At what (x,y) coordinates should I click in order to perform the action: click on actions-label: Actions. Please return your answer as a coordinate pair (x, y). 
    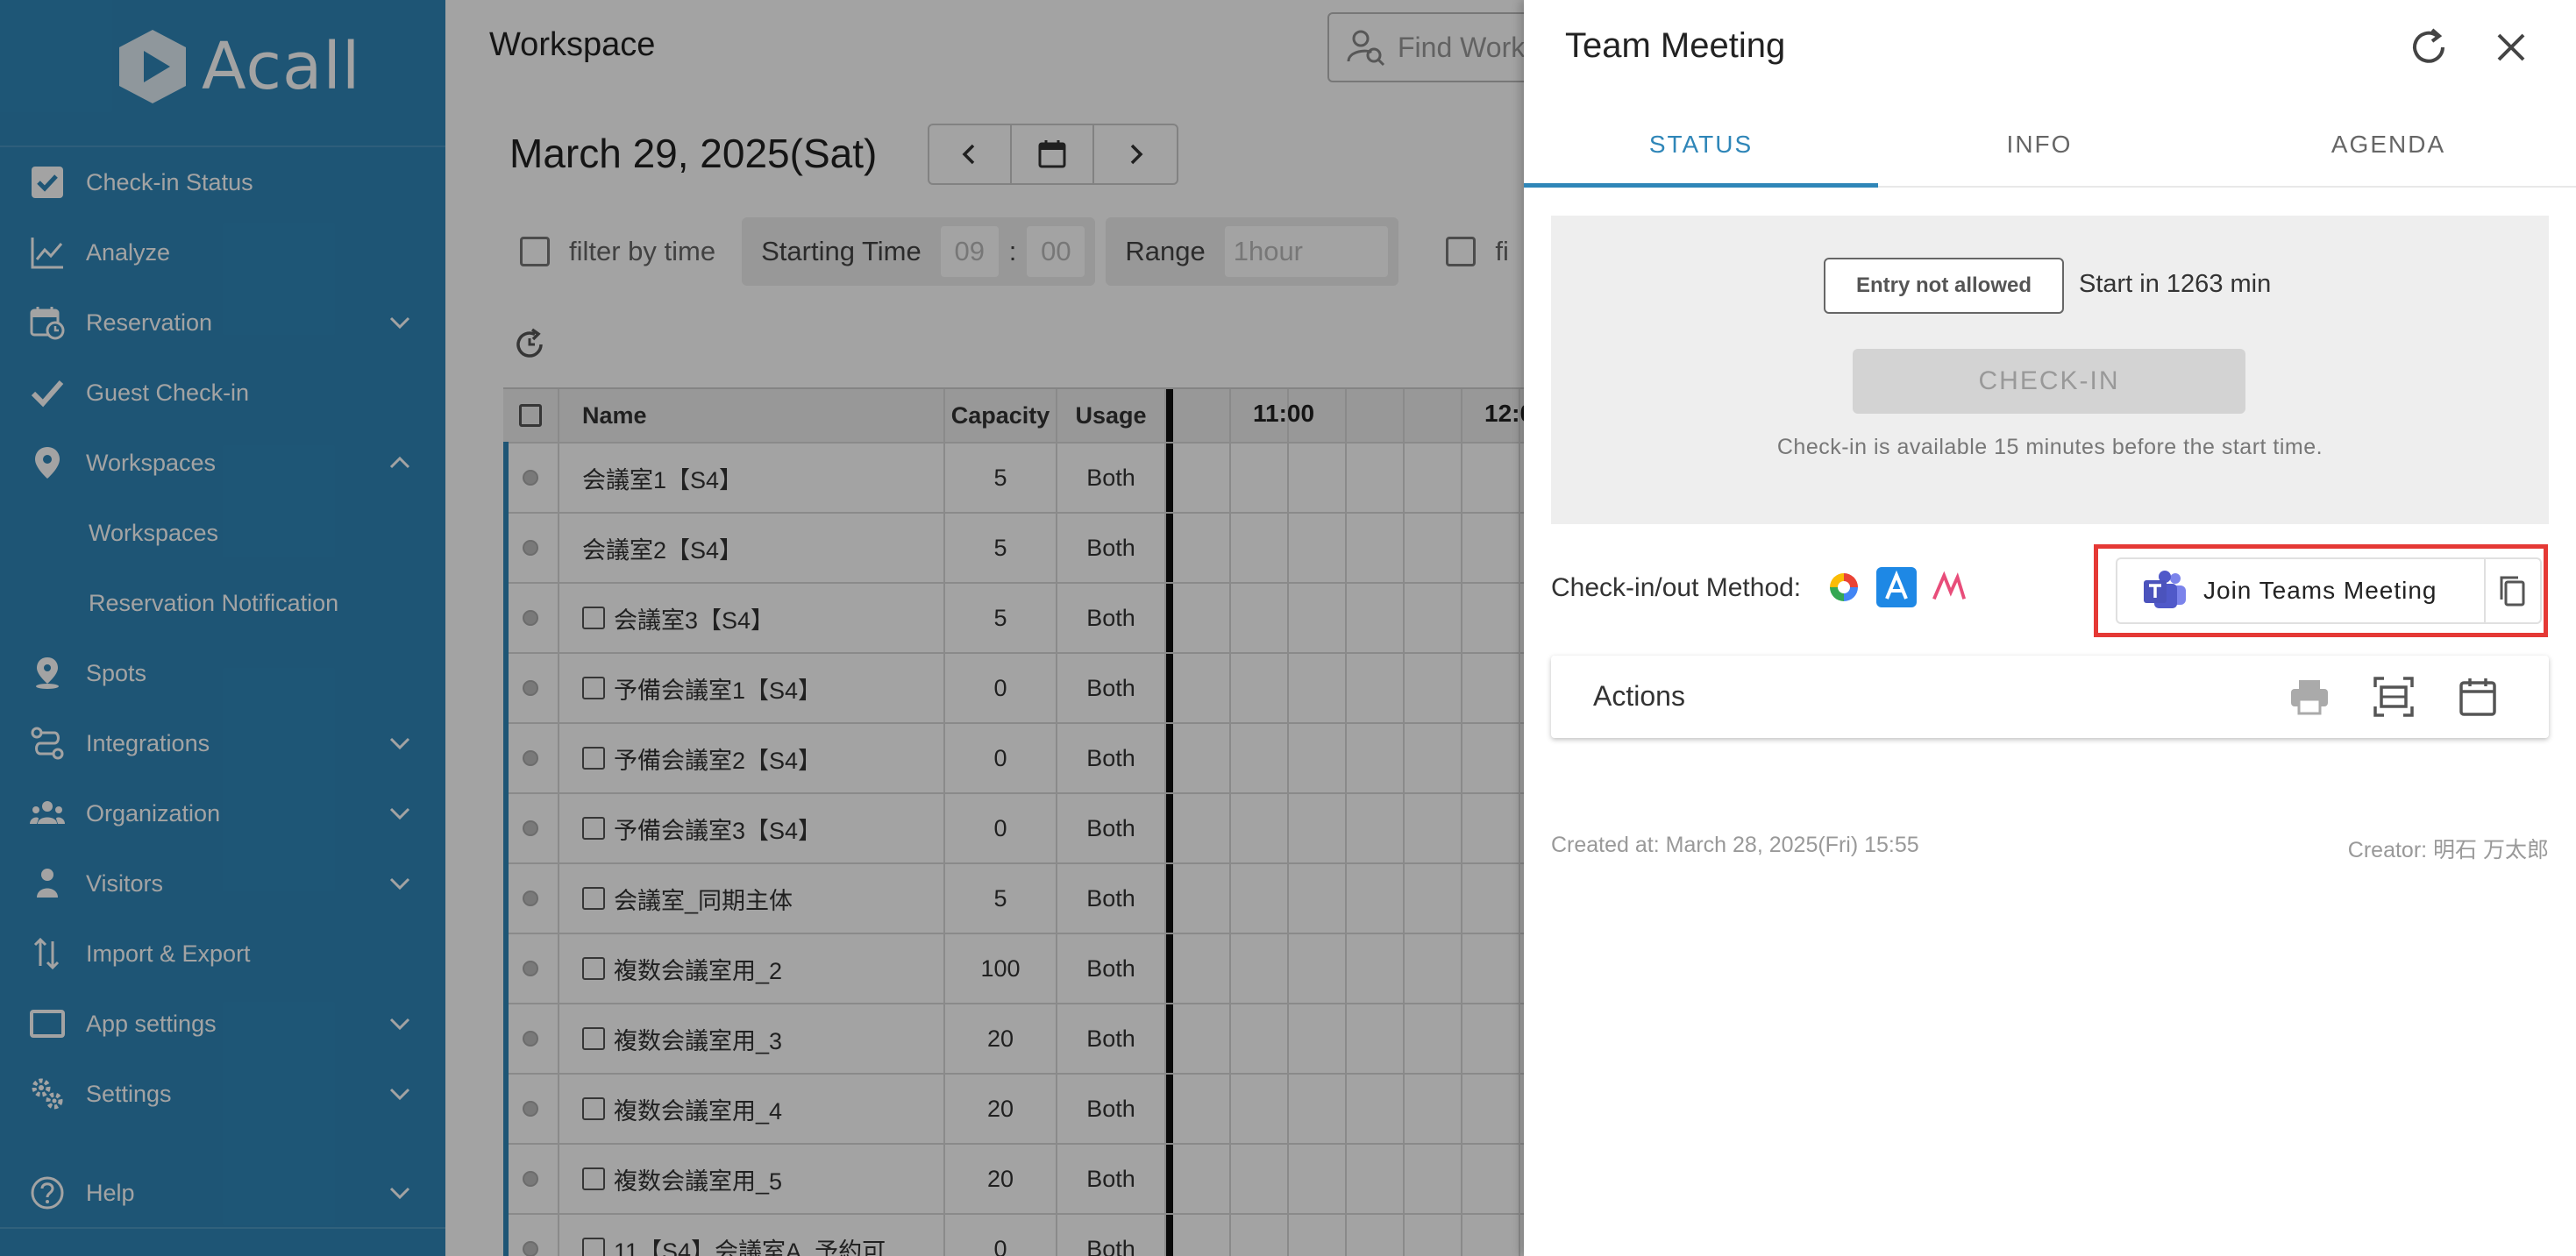
    Looking at the image, I should click on (1639, 696).